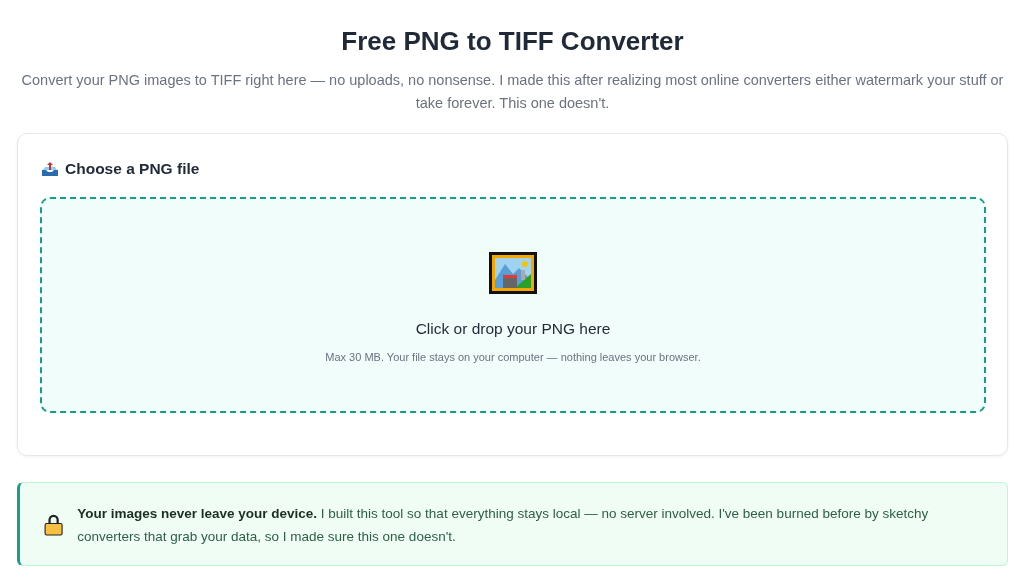  What do you see at coordinates (512, 41) in the screenshot?
I see `page-title: Free PNG to TIFF Converter` at bounding box center [512, 41].